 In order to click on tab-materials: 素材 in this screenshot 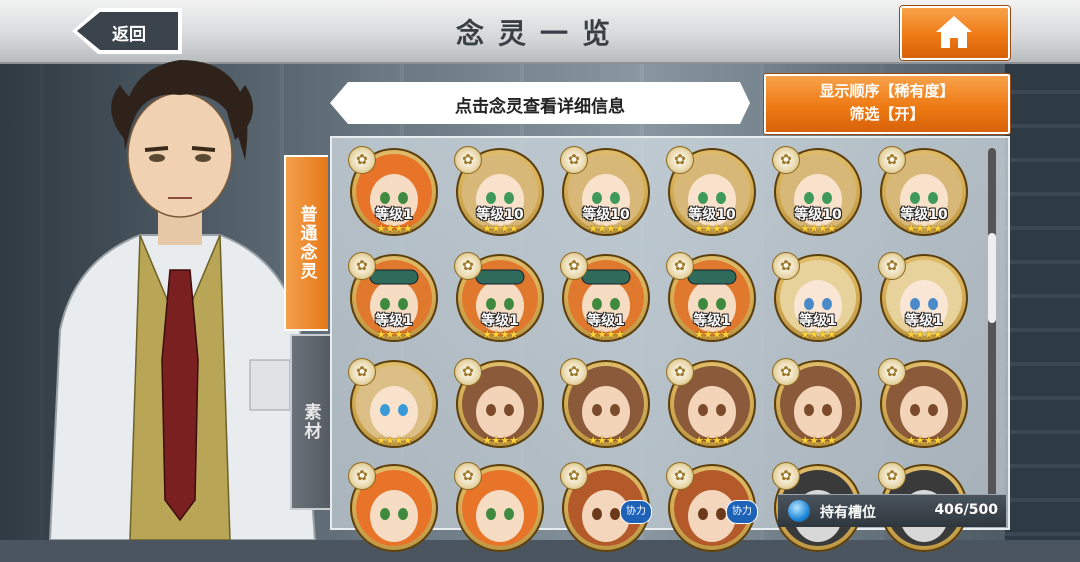, I will do `click(310, 422)`.